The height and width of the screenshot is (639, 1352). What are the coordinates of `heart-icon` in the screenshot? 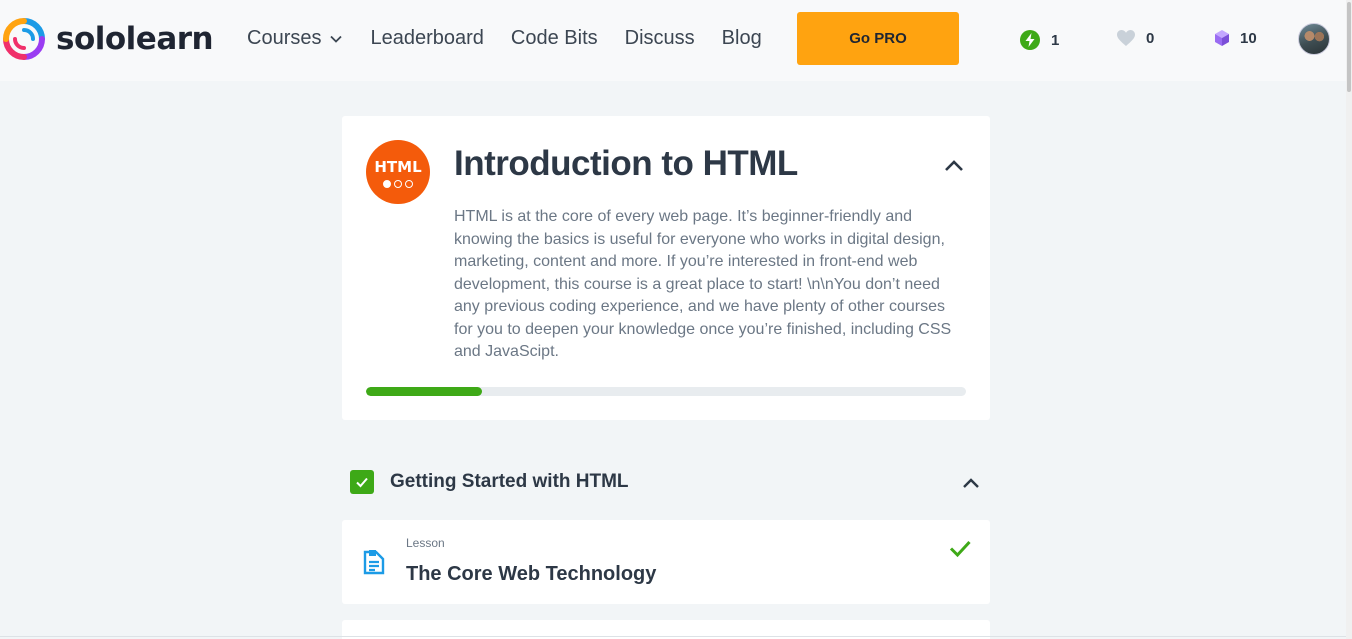 It's located at (1126, 38).